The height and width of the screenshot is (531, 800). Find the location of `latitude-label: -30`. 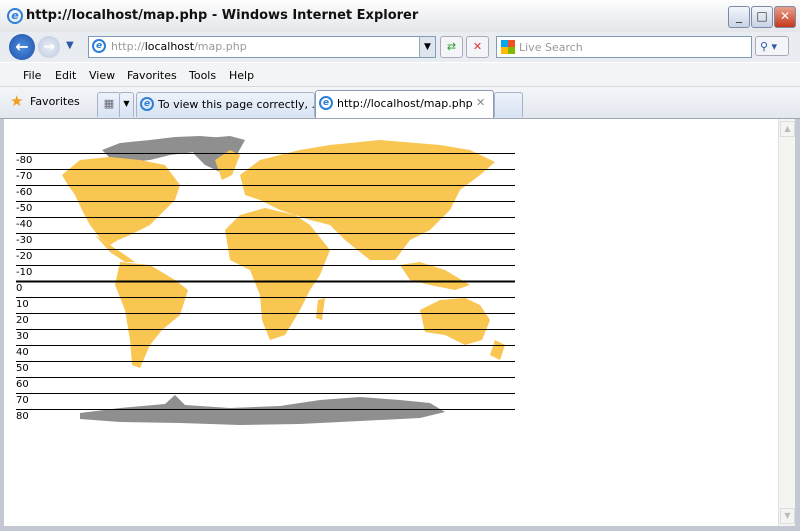

latitude-label: -30 is located at coordinates (24, 240).